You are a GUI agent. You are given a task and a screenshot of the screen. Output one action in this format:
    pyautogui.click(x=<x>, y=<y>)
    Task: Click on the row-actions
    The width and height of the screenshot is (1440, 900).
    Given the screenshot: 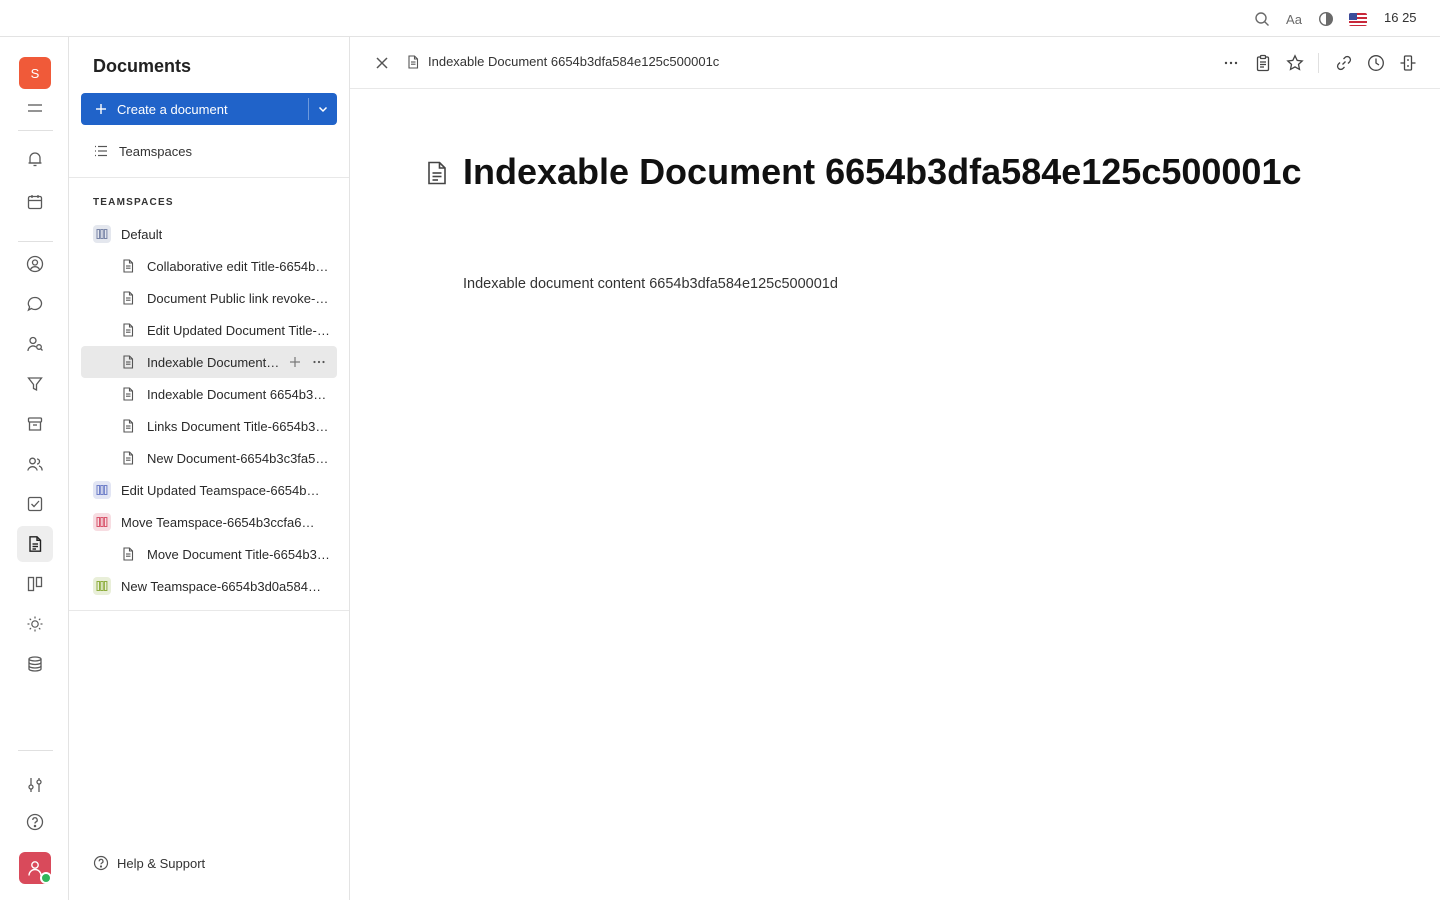 What is the action you would take?
    pyautogui.click(x=307, y=362)
    